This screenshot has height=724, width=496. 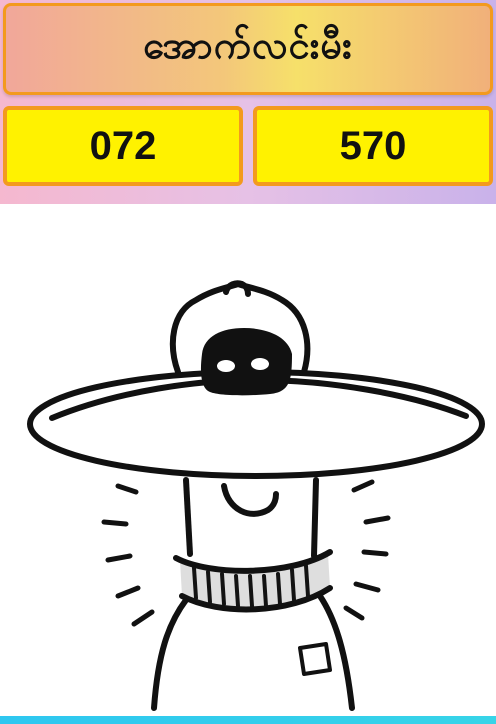 What do you see at coordinates (237, 288) in the screenshot?
I see `hat-tip` at bounding box center [237, 288].